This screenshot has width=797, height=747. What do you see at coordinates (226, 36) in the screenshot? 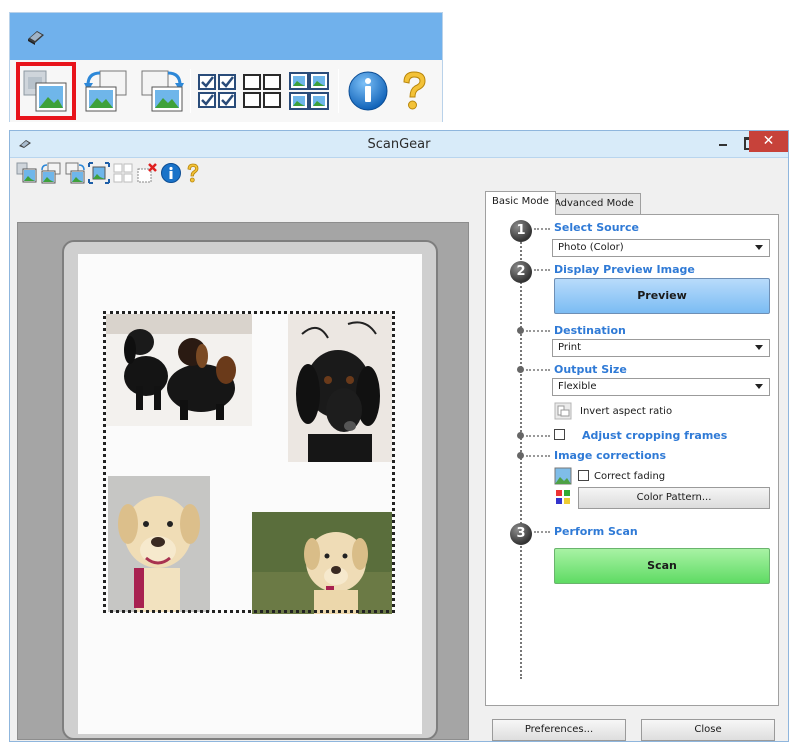
I see `zoomed-title-bar` at bounding box center [226, 36].